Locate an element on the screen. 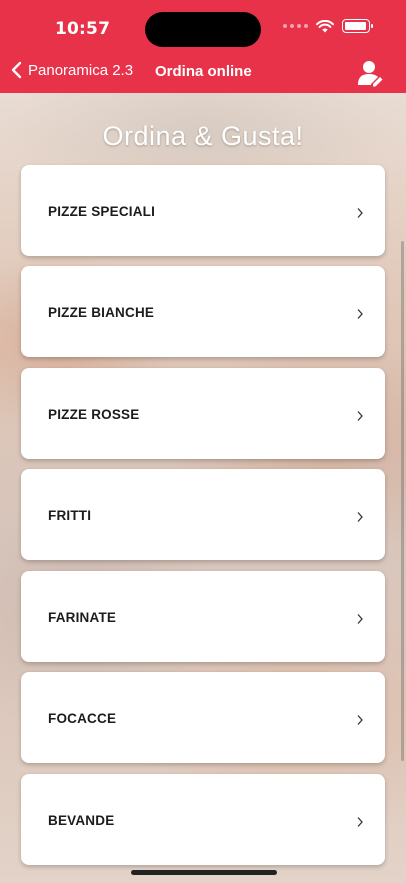 The width and height of the screenshot is (406, 883). category-card: FARINATE is located at coordinates (203, 616).